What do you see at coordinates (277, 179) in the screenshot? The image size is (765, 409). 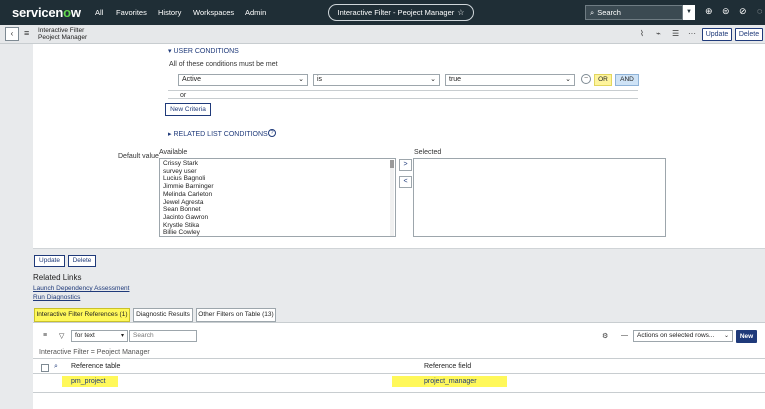 I see `available-option: Lucius Bagnoli` at bounding box center [277, 179].